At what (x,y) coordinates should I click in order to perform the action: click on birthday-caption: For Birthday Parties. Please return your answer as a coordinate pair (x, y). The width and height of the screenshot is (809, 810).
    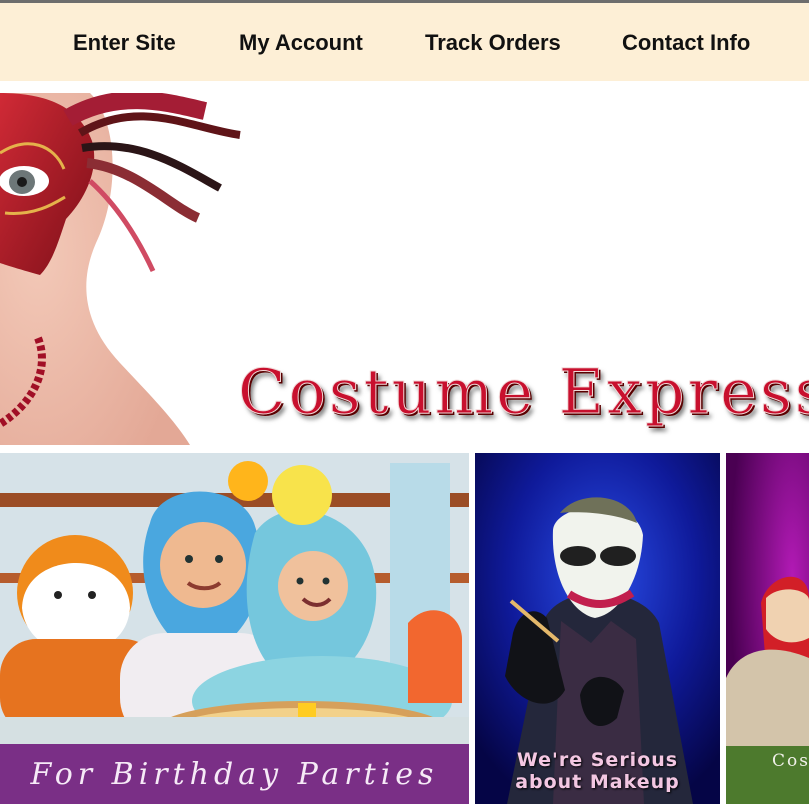
    Looking at the image, I should click on (234, 774).